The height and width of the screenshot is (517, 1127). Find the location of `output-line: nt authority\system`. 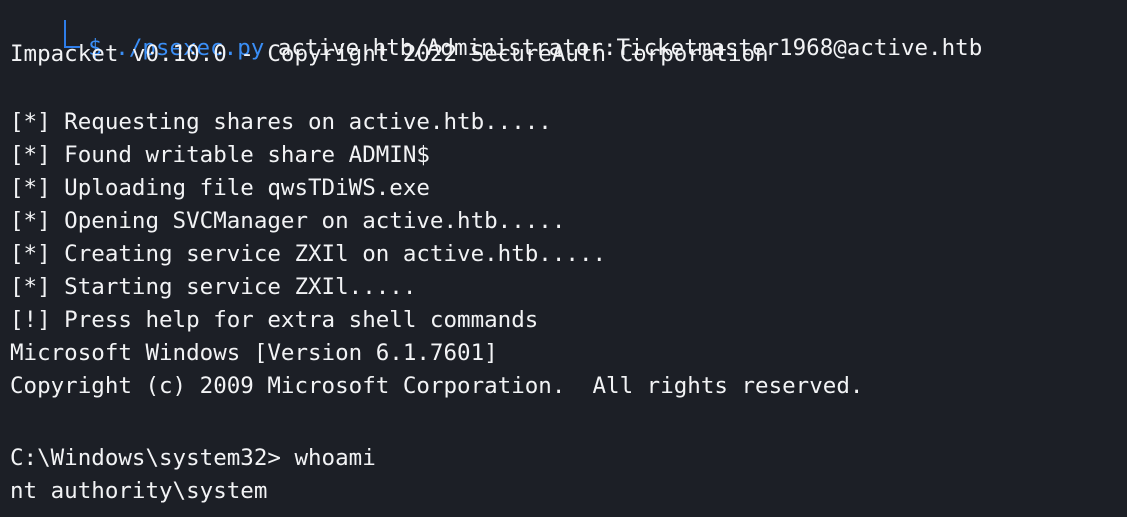

output-line: nt authority\system is located at coordinates (139, 491).